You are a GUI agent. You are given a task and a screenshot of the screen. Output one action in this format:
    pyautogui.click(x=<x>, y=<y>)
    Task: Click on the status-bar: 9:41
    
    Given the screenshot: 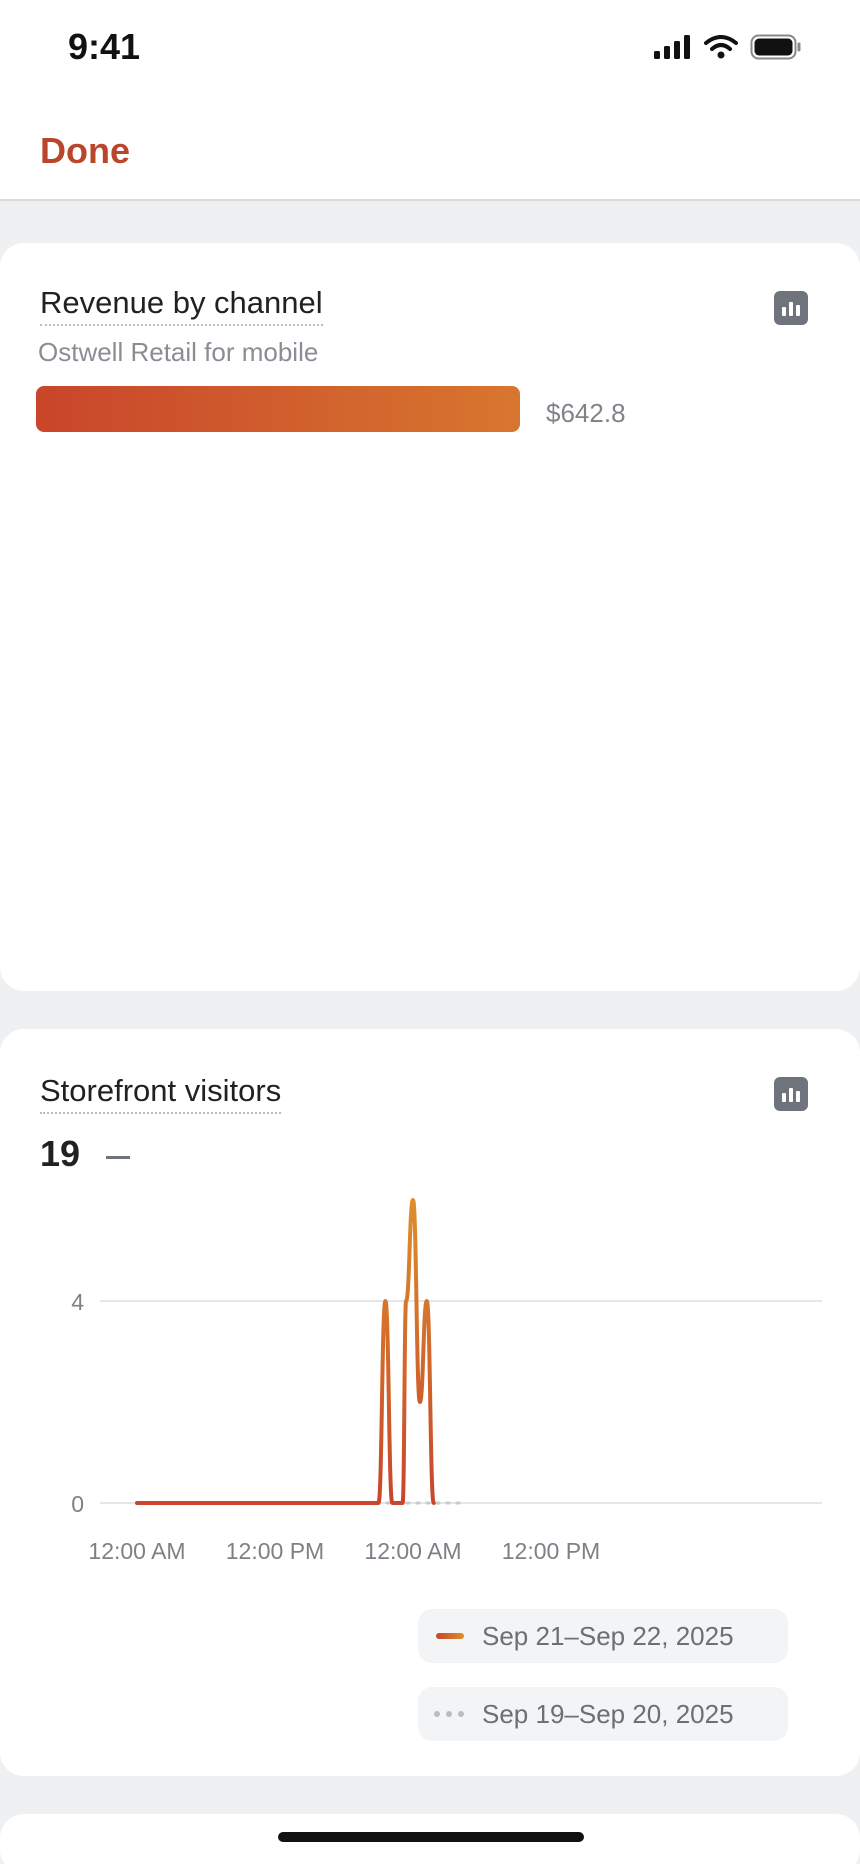 What is the action you would take?
    pyautogui.click(x=430, y=50)
    